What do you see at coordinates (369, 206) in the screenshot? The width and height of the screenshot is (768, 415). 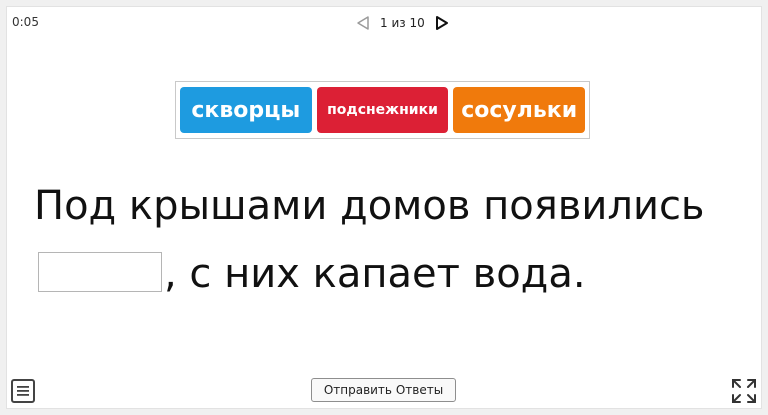 I see `sentence-line-1: Под крышами домов появились` at bounding box center [369, 206].